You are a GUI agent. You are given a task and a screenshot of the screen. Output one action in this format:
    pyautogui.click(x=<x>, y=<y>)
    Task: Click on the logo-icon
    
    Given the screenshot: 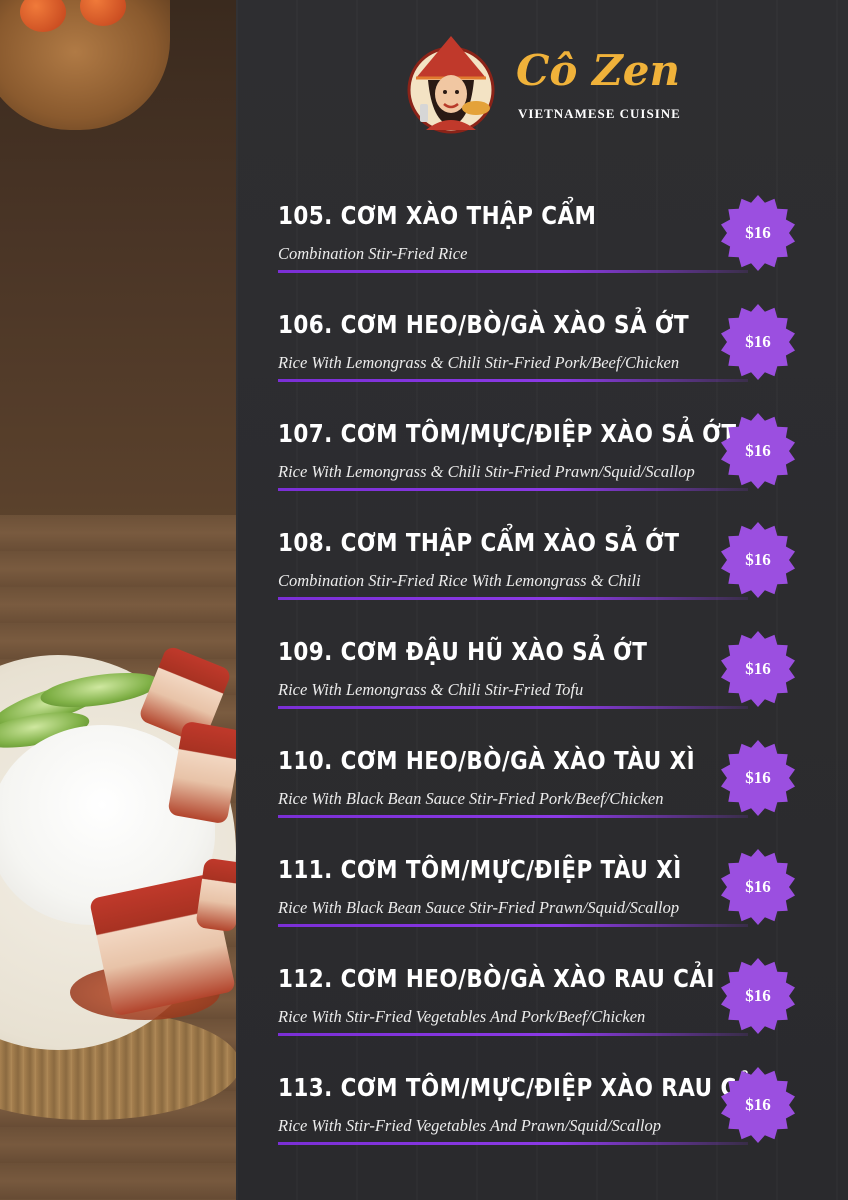 What is the action you would take?
    pyautogui.click(x=451, y=85)
    